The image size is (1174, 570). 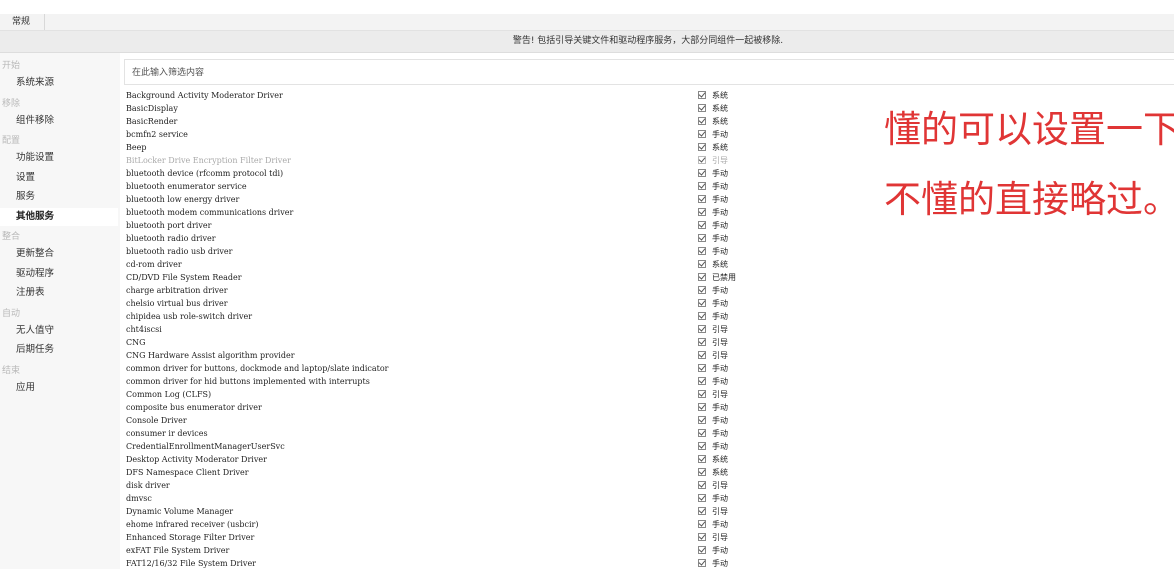 What do you see at coordinates (59, 274) in the screenshot?
I see `sidebar-item: 驱动程序` at bounding box center [59, 274].